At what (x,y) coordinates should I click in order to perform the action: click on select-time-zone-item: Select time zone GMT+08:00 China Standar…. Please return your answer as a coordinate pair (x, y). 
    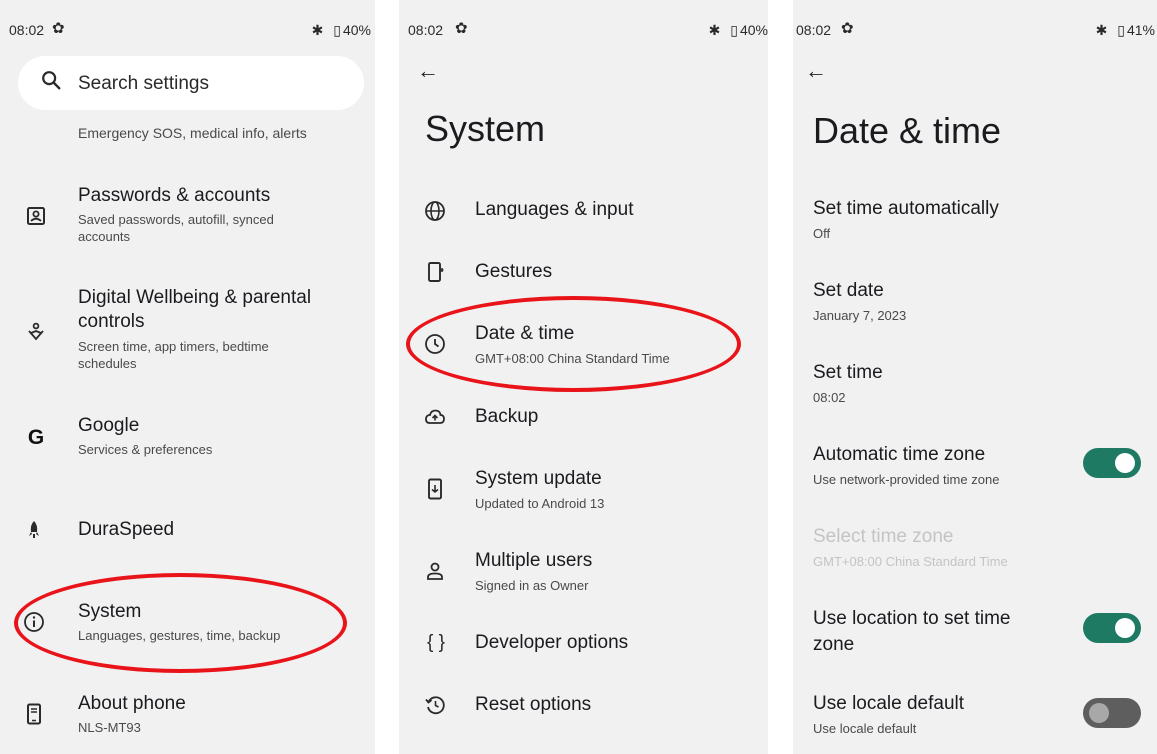
    Looking at the image, I should click on (975, 549).